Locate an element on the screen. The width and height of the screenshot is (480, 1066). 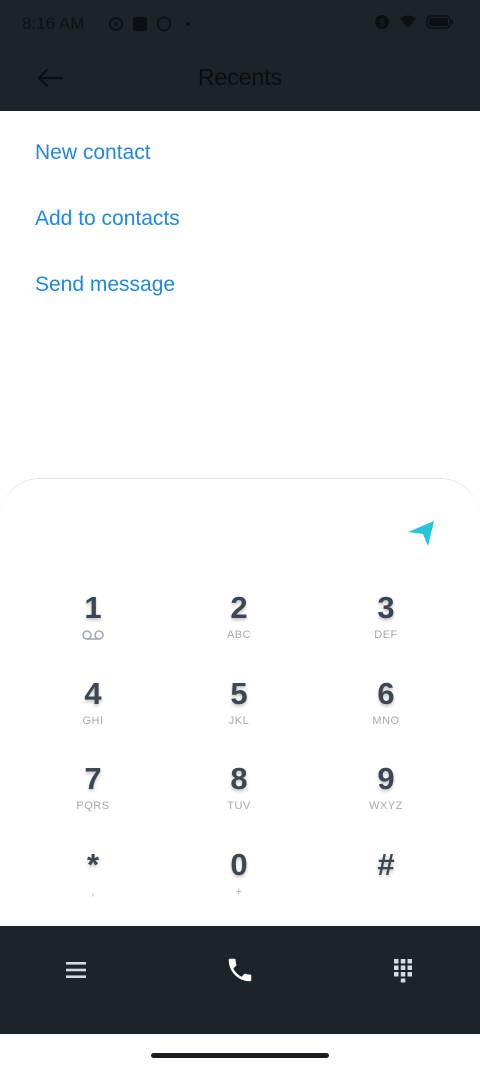
dial-digit: 3 is located at coordinates (386, 607).